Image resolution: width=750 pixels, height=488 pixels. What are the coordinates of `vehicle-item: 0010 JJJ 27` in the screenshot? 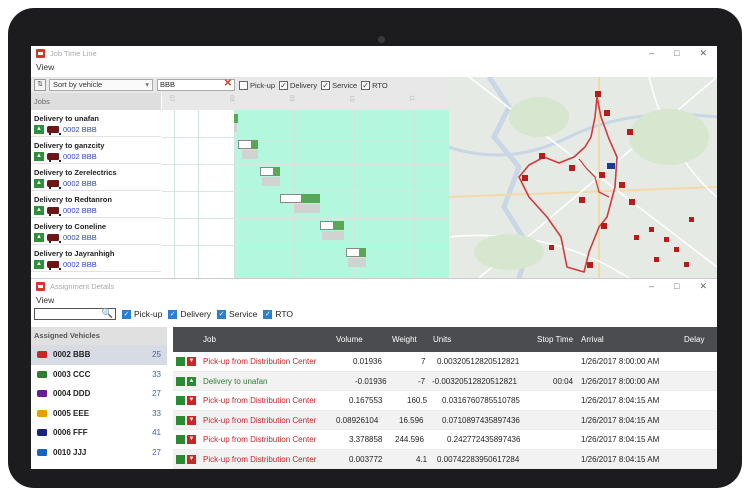 It's located at (99, 453).